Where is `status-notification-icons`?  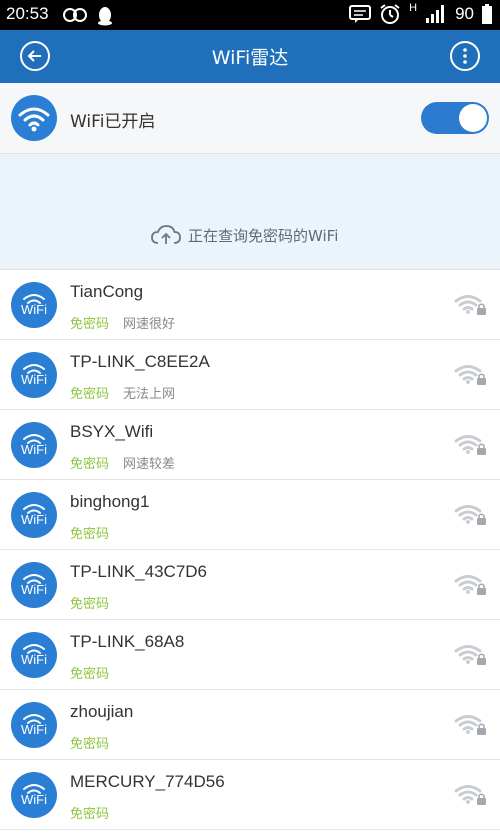
status-notification-icons is located at coordinates (88, 16).